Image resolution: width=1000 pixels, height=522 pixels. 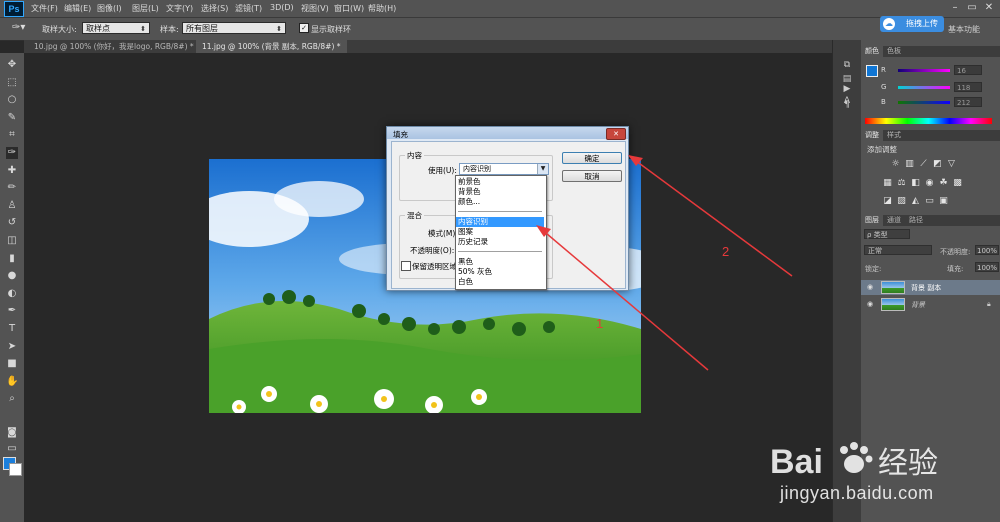 What do you see at coordinates (726, 251) in the screenshot?
I see `annotation-2: 2` at bounding box center [726, 251].